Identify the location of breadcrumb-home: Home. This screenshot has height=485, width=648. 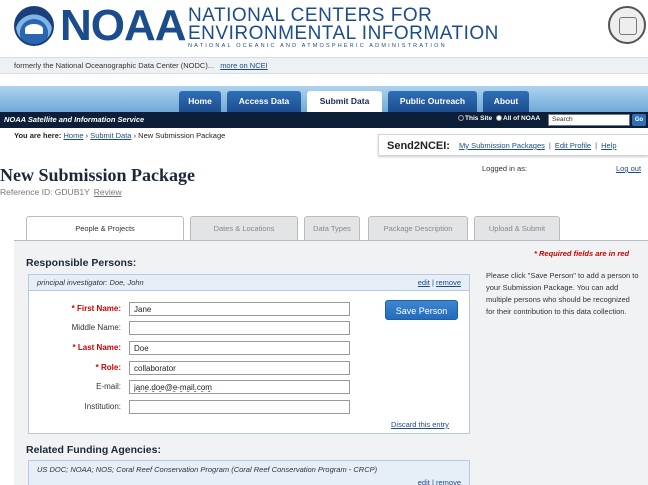
(73, 135).